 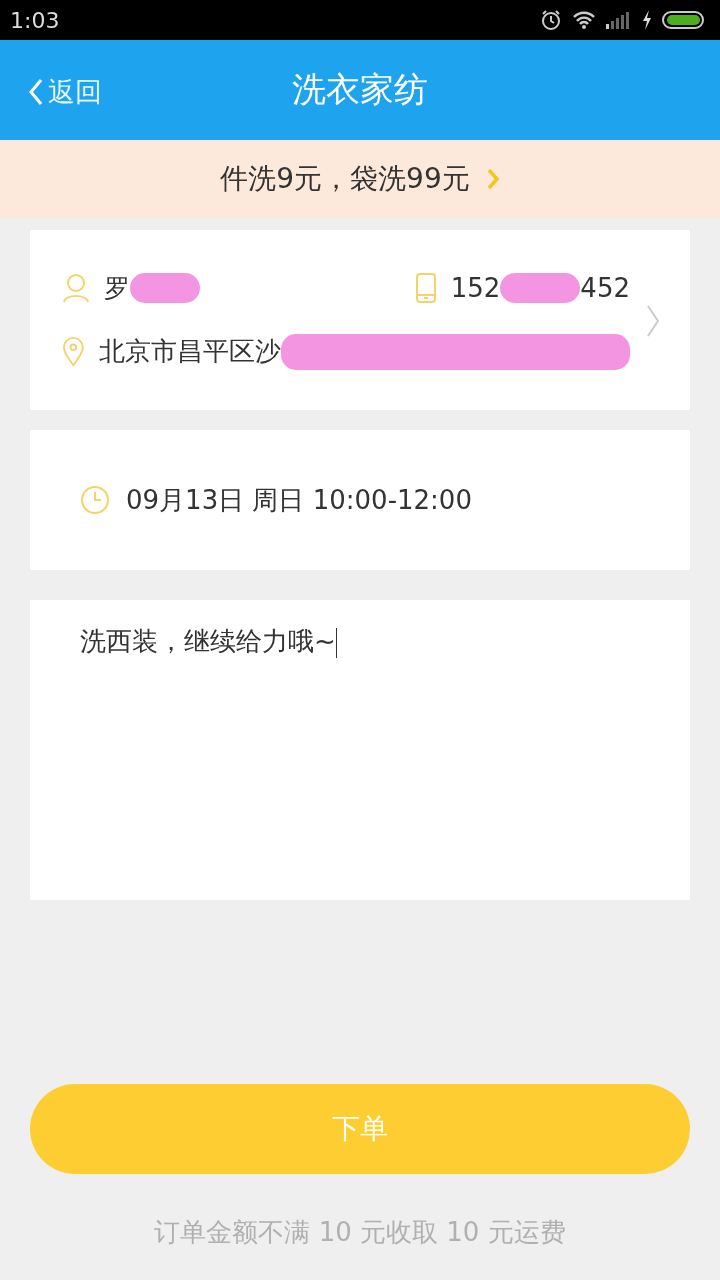 What do you see at coordinates (36, 92) in the screenshot?
I see `back-chevron-icon` at bounding box center [36, 92].